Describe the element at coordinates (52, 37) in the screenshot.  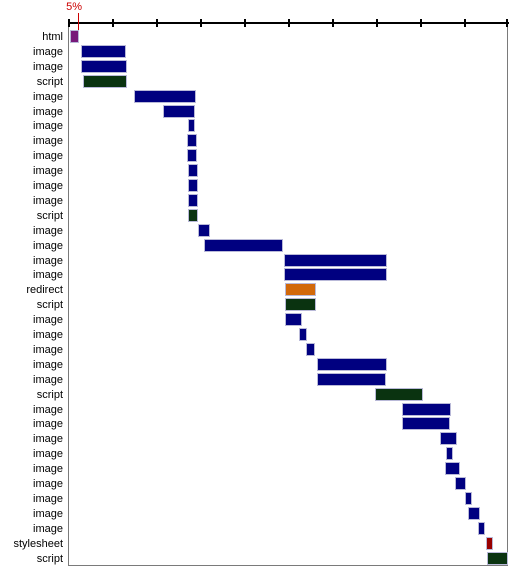
I see `row-label-html: html` at that location.